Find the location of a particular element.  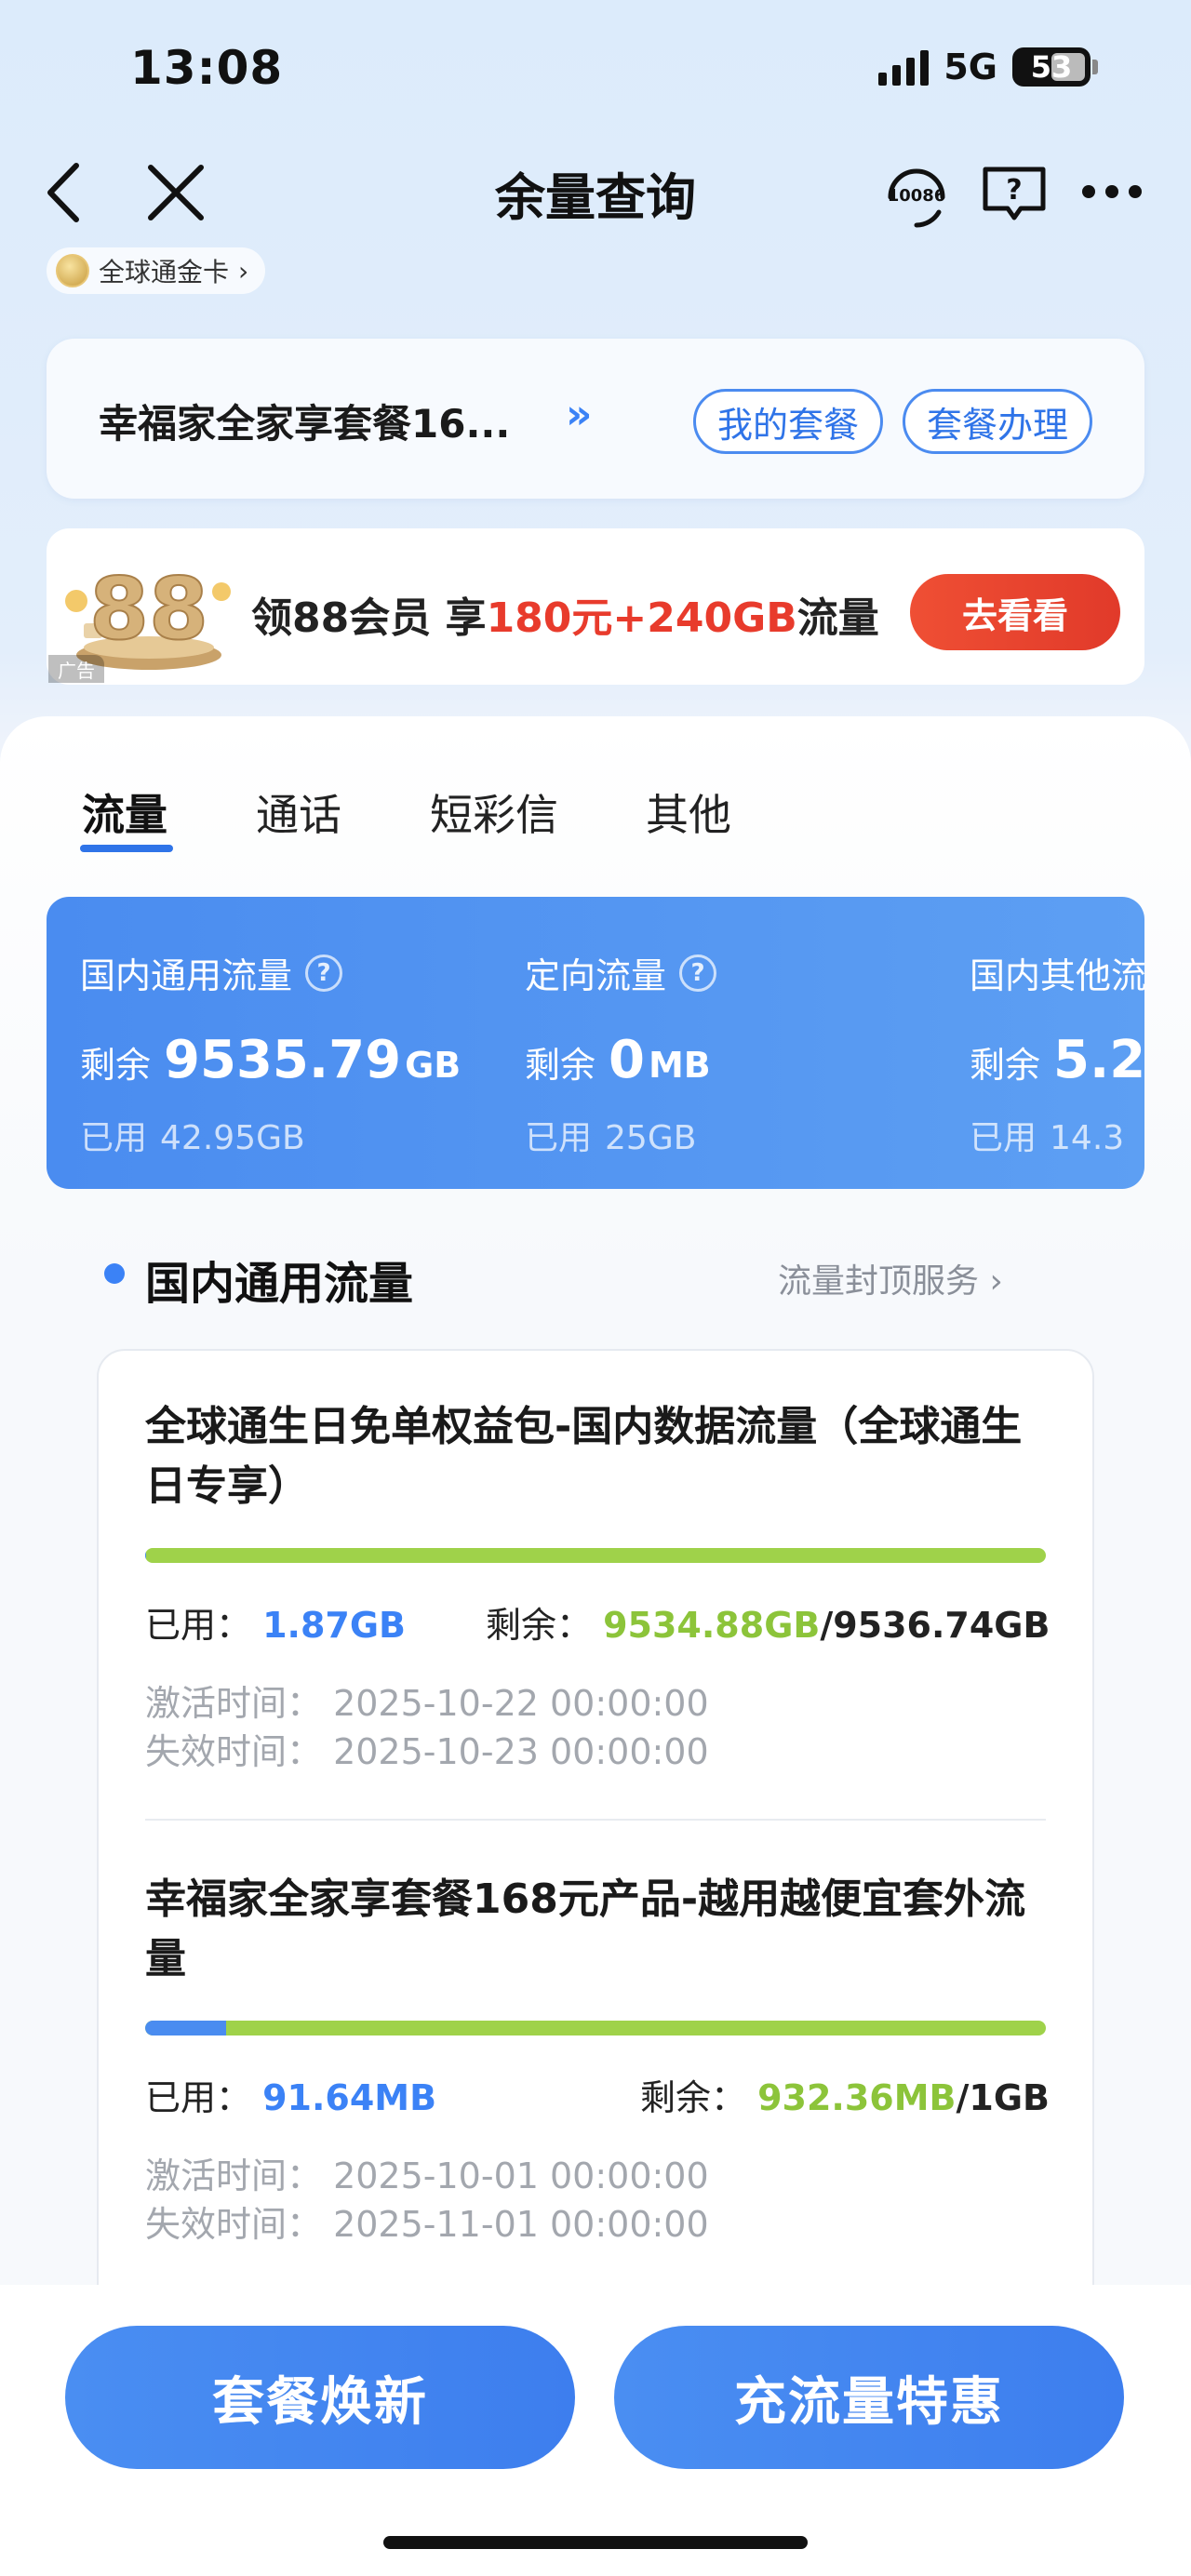

data-cap-service-link: 流量封顶服务 › is located at coordinates (890, 1278).